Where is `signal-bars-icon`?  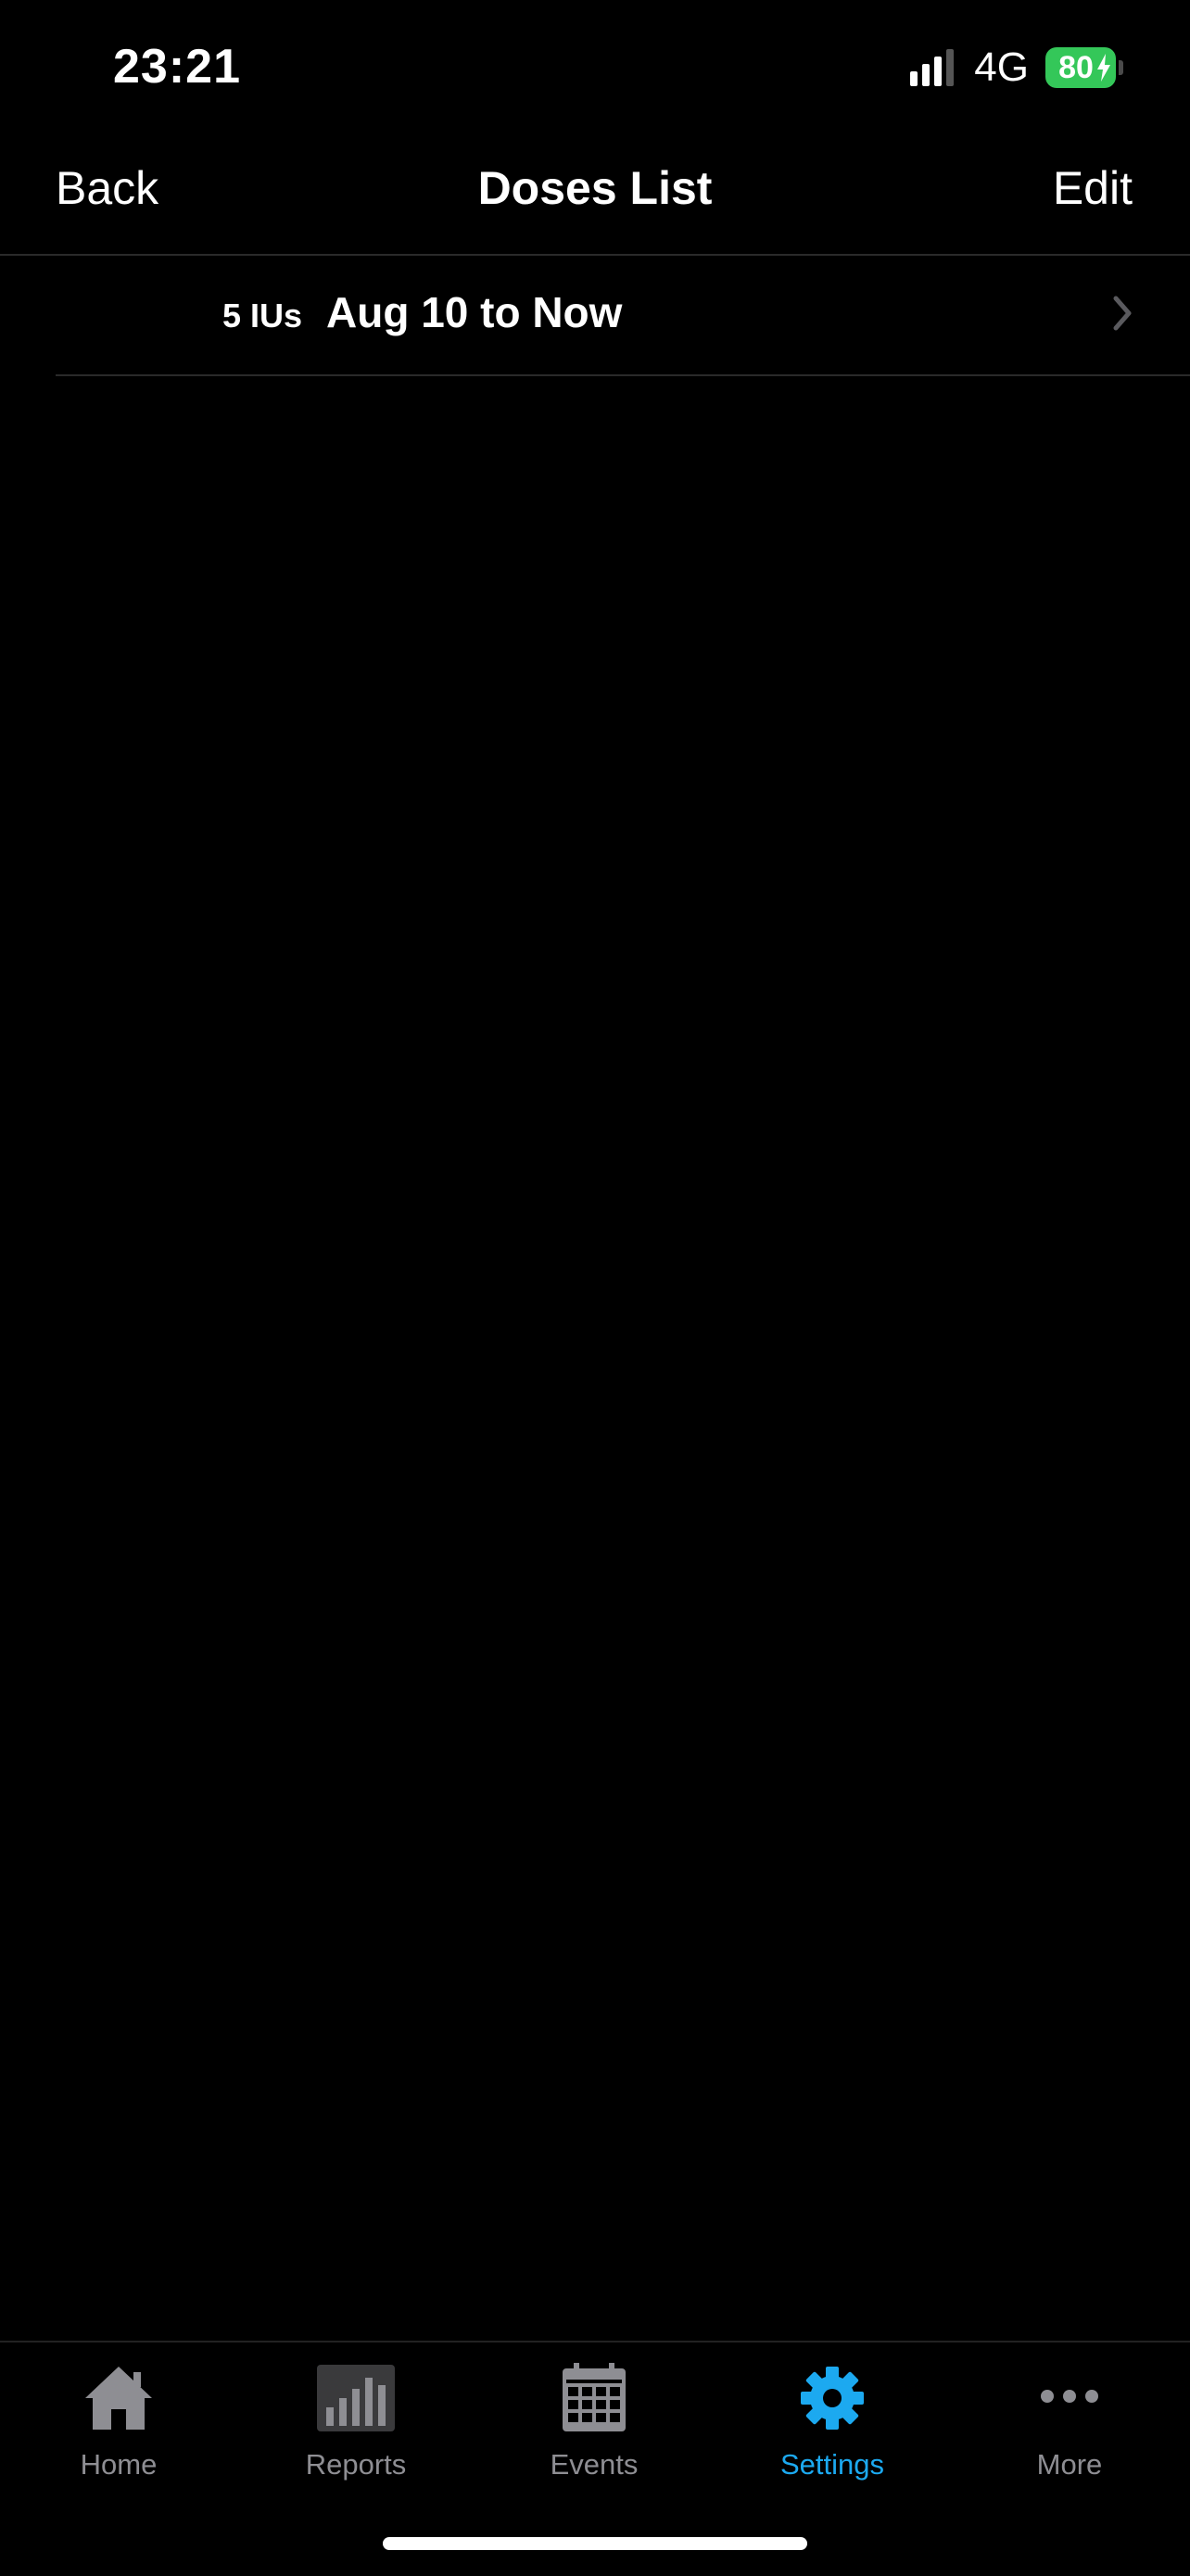
signal-bars-icon is located at coordinates (932, 68).